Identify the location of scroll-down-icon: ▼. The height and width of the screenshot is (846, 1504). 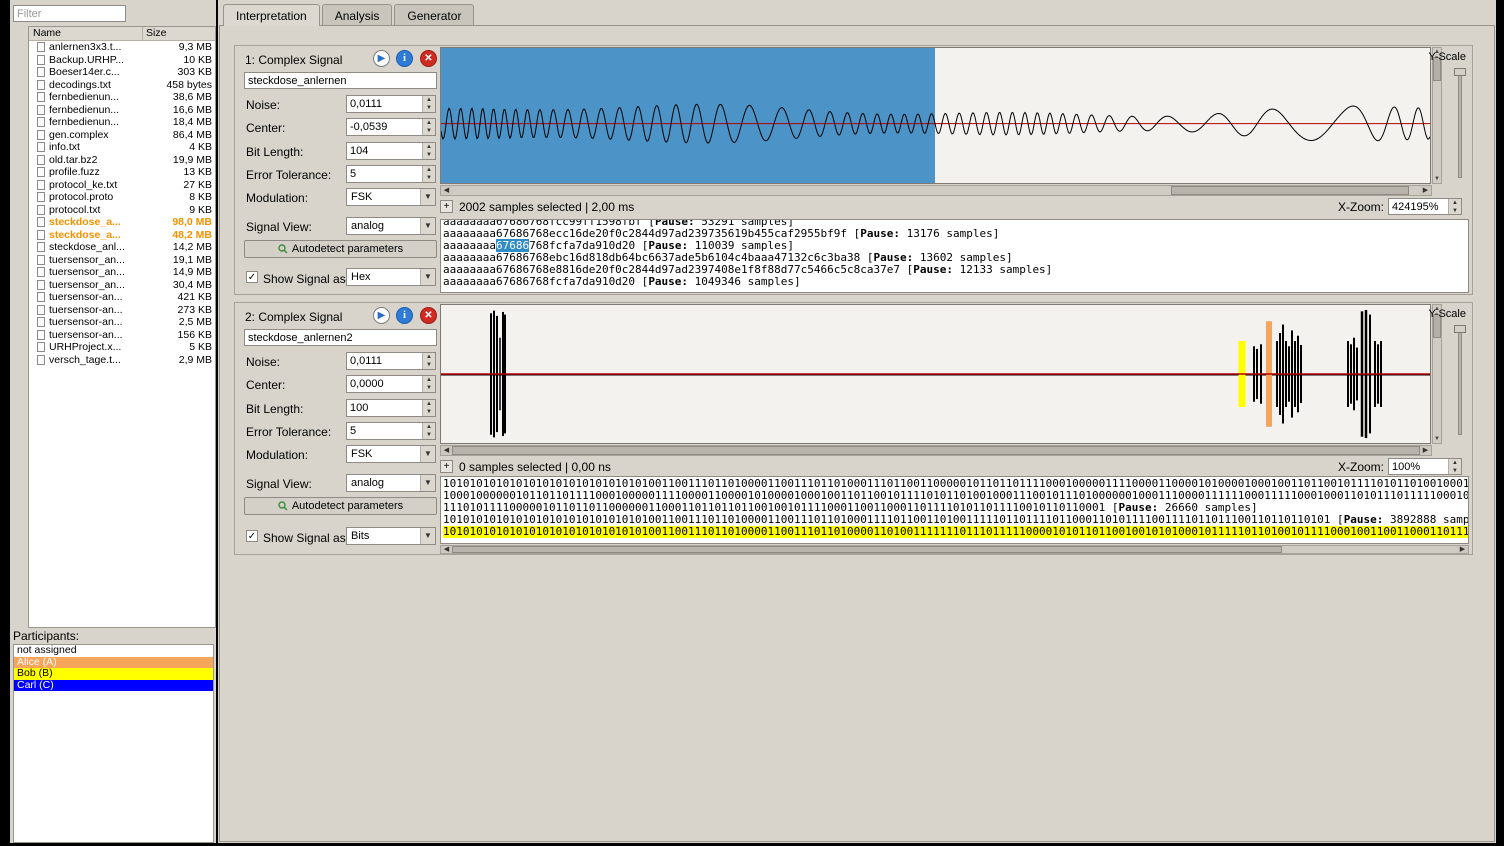
(1437, 439).